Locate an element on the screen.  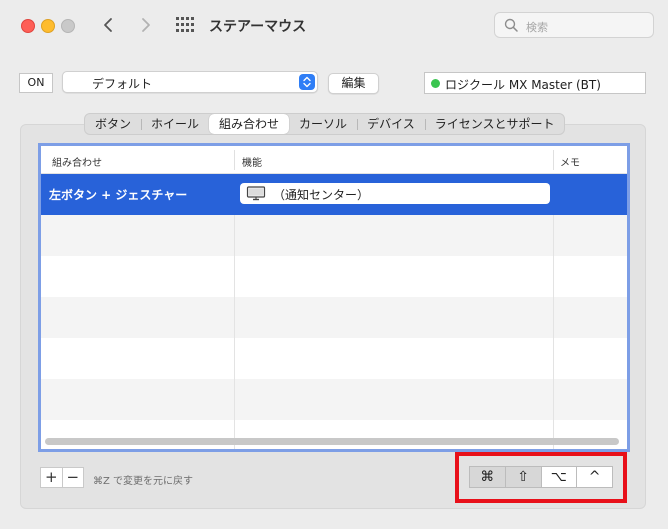
grid-icon is located at coordinates (185, 24).